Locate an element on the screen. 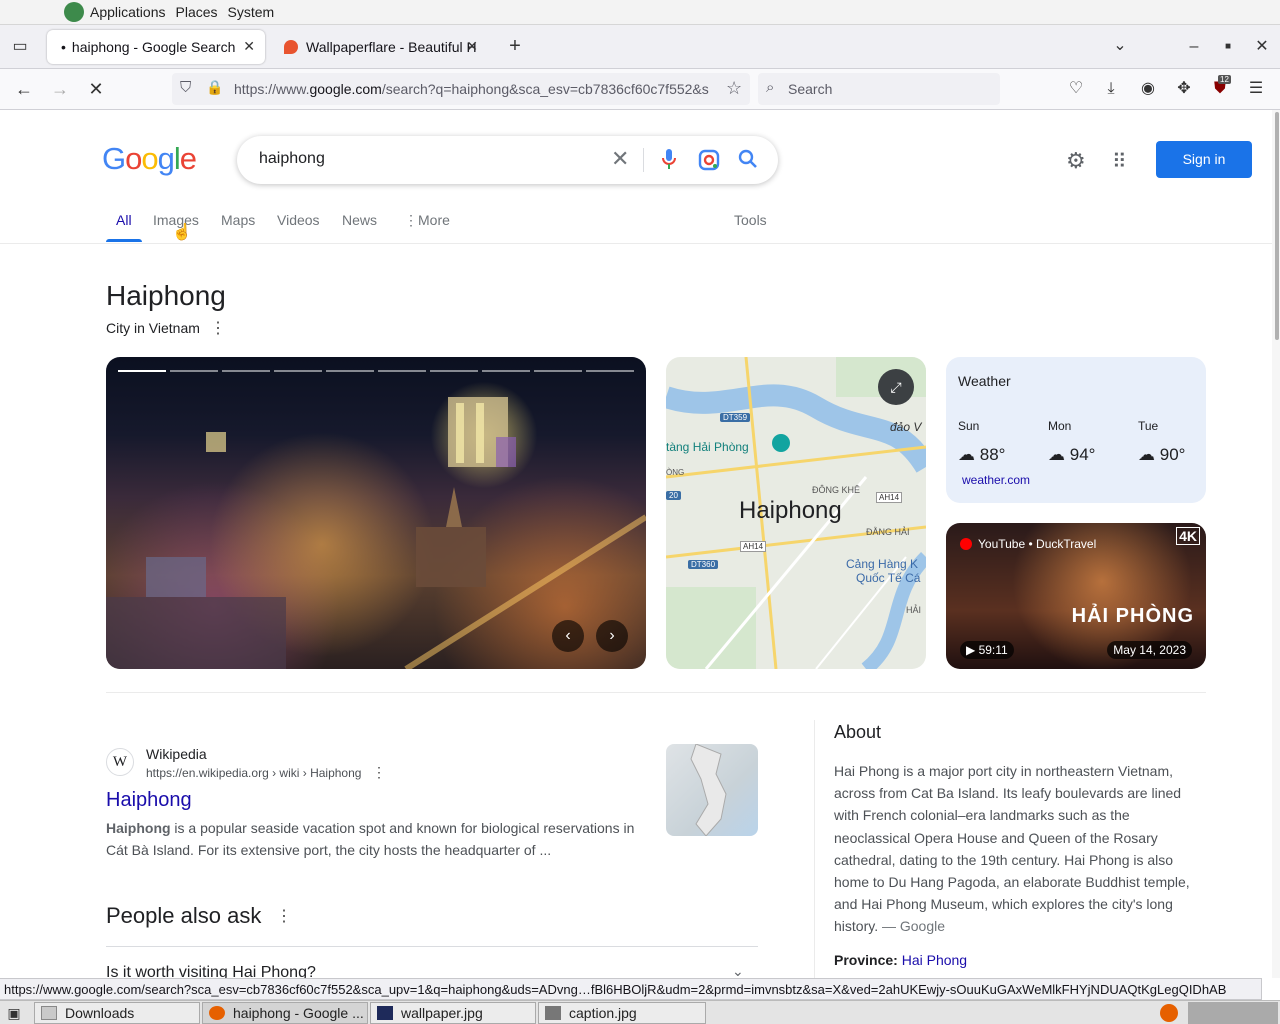 This screenshot has height=1024, width=1280. tracking-protection-shield-icon: ⛉ is located at coordinates (185, 87).